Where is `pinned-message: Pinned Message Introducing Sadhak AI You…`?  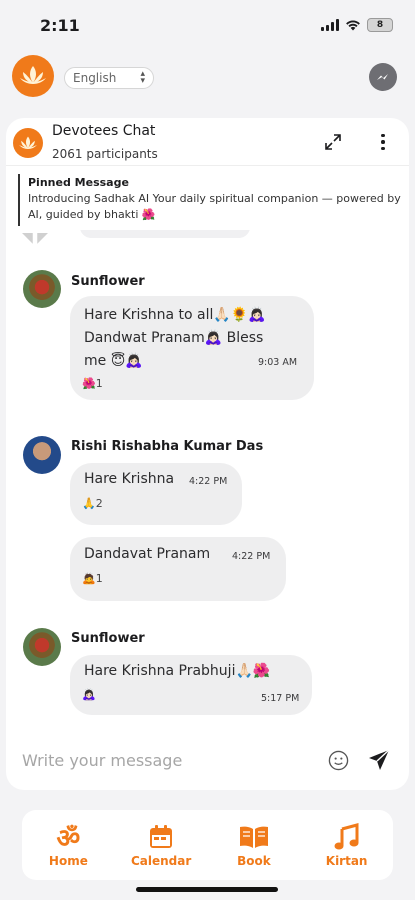
pinned-message: Pinned Message Introducing Sadhak AI You… is located at coordinates (210, 200).